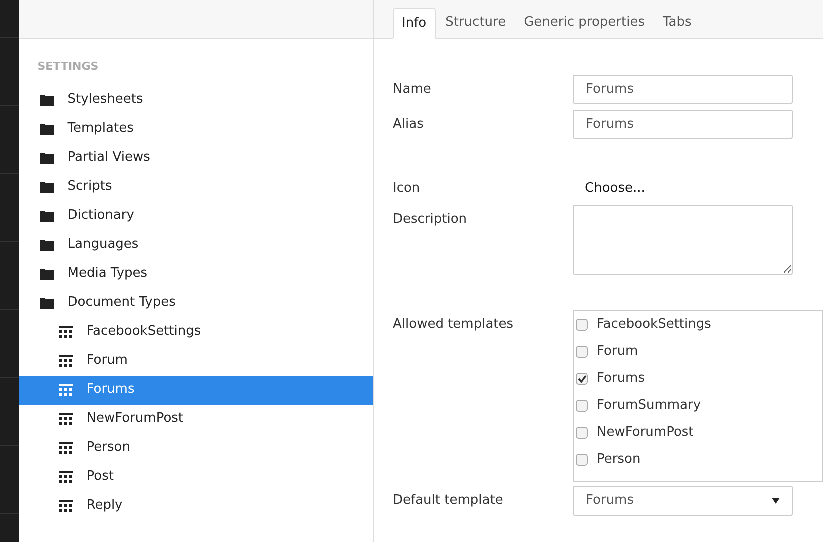 This screenshot has width=823, height=542. What do you see at coordinates (195, 158) in the screenshot?
I see `tree-item: Partial Views` at bounding box center [195, 158].